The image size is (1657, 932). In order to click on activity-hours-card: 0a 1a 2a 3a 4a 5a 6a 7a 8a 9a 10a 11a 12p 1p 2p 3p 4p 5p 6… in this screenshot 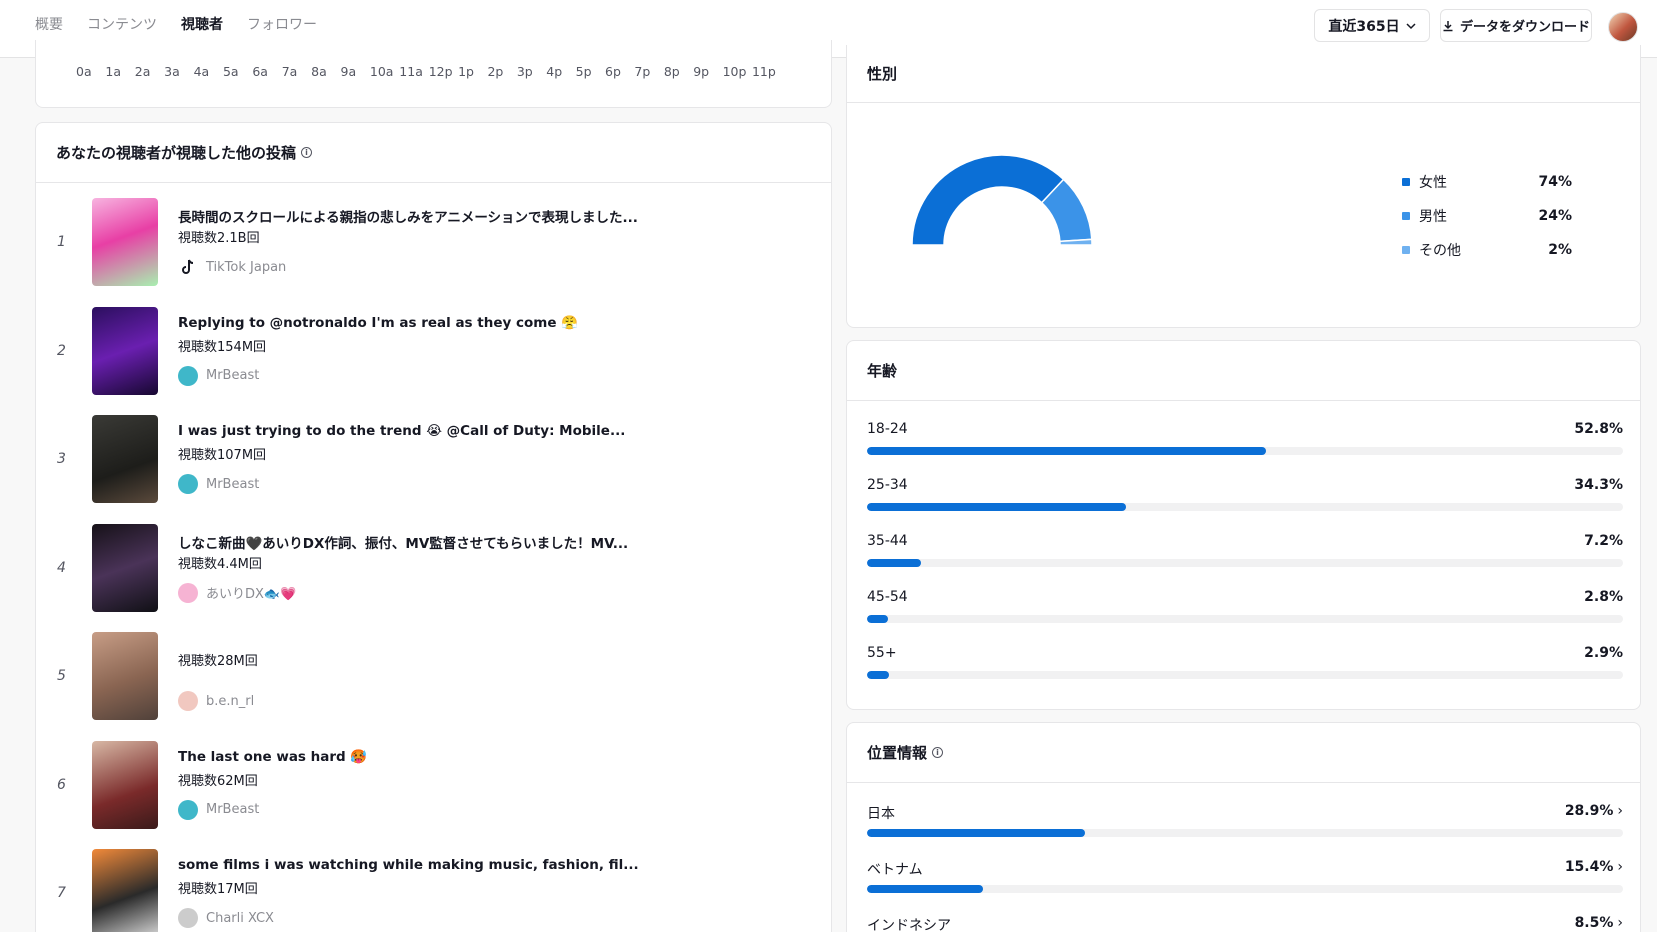, I will do `click(433, 74)`.